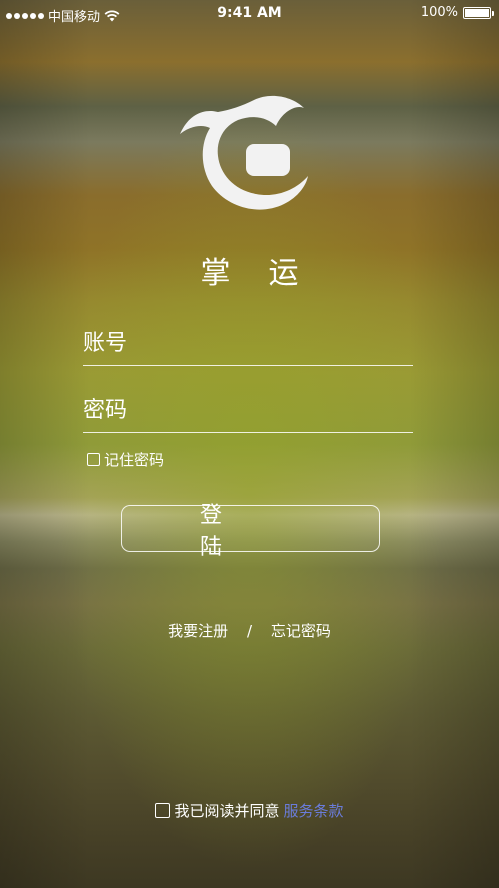 The image size is (499, 888). Describe the element at coordinates (249, 14) in the screenshot. I see `status-bar: 中国移动 9:41 AM 100%` at that location.